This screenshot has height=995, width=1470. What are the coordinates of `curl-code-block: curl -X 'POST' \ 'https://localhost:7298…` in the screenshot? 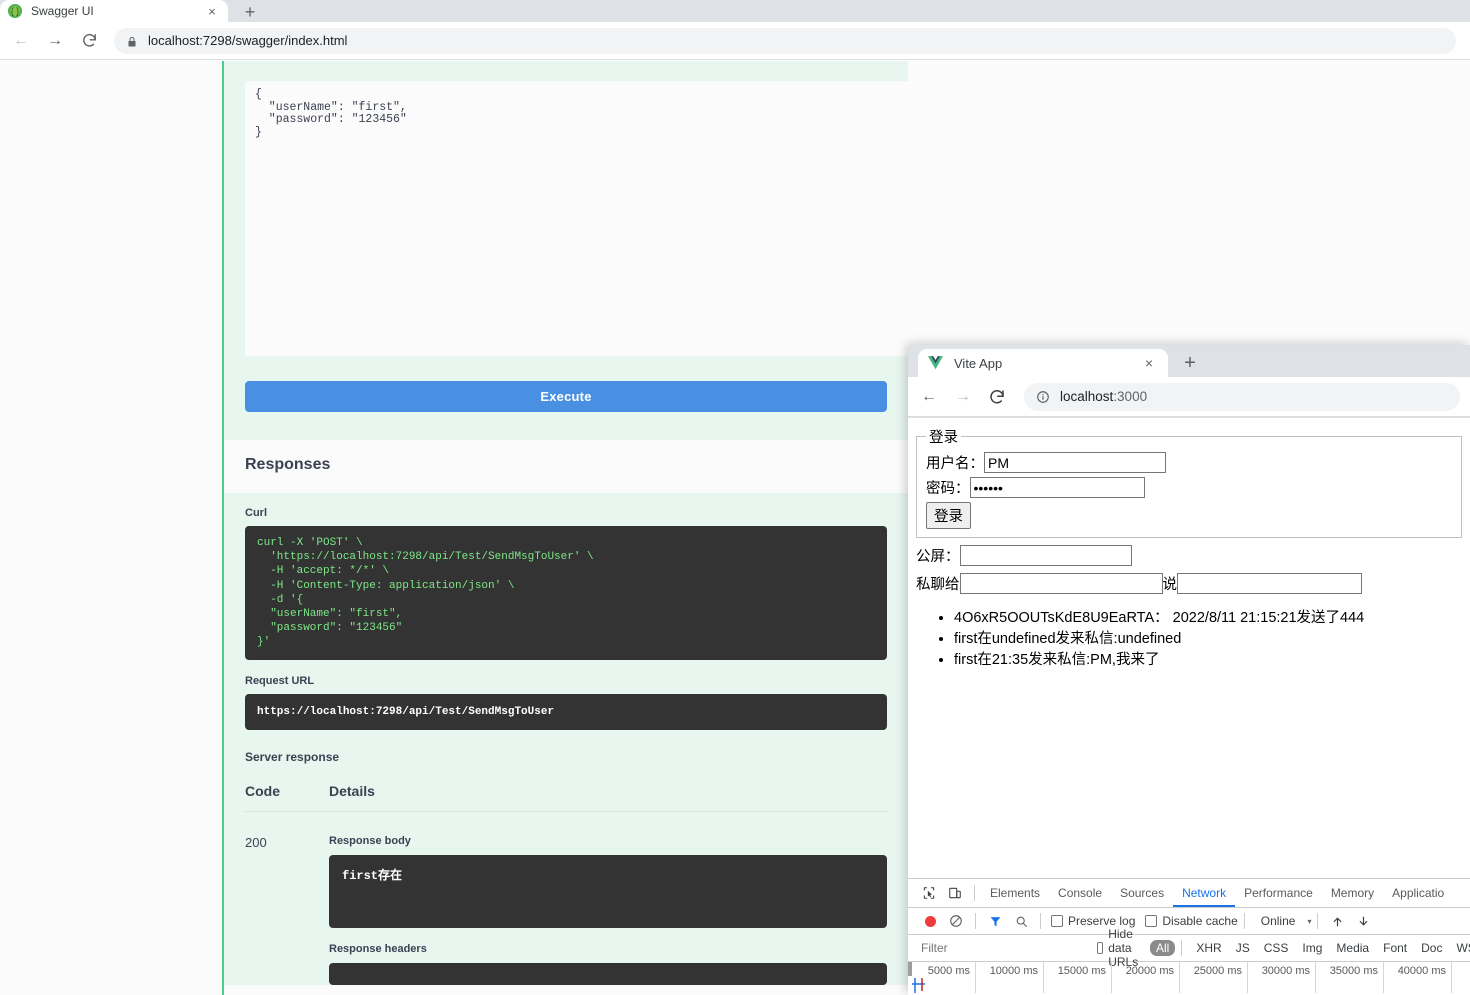 It's located at (566, 593).